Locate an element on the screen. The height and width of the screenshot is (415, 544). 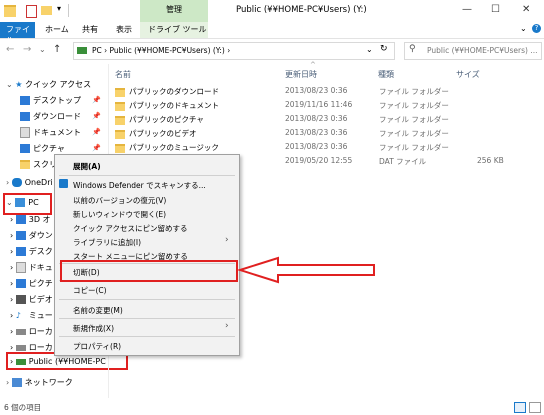
close-button: ✕ is located at coordinates (526, 9).